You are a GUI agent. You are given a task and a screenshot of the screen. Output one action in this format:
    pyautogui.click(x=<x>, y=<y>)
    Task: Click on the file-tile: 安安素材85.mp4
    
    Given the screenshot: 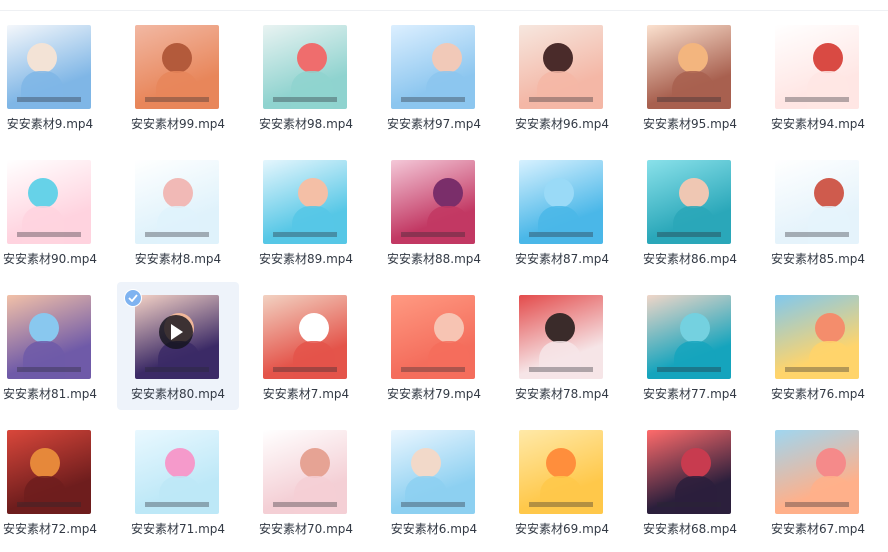 What is the action you would take?
    pyautogui.click(x=818, y=211)
    